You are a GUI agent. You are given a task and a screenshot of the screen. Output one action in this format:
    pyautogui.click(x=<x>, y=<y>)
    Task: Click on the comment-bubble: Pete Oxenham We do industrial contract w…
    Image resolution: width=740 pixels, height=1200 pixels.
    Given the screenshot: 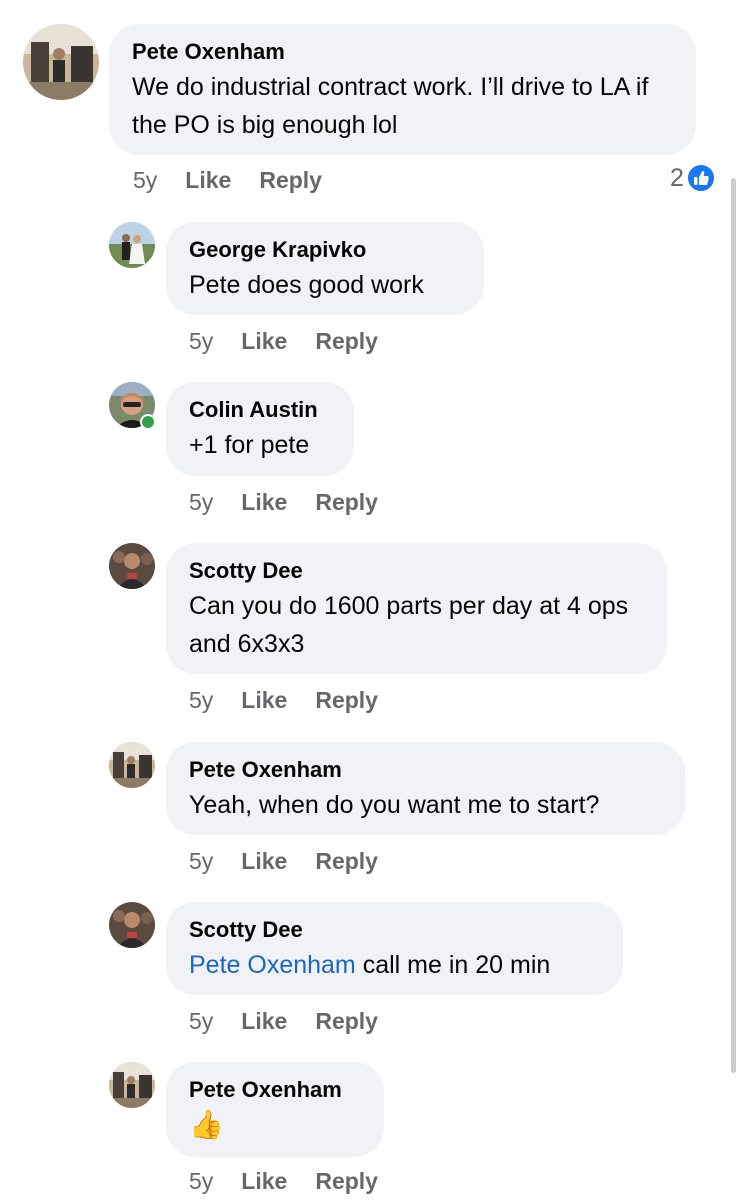 What is the action you would take?
    pyautogui.click(x=402, y=89)
    